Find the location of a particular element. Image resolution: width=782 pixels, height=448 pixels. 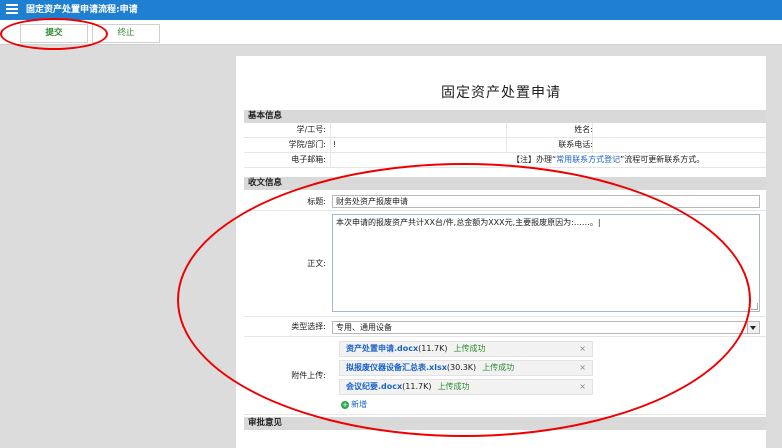

form-title: 固定资产处置申请 is located at coordinates (501, 93).